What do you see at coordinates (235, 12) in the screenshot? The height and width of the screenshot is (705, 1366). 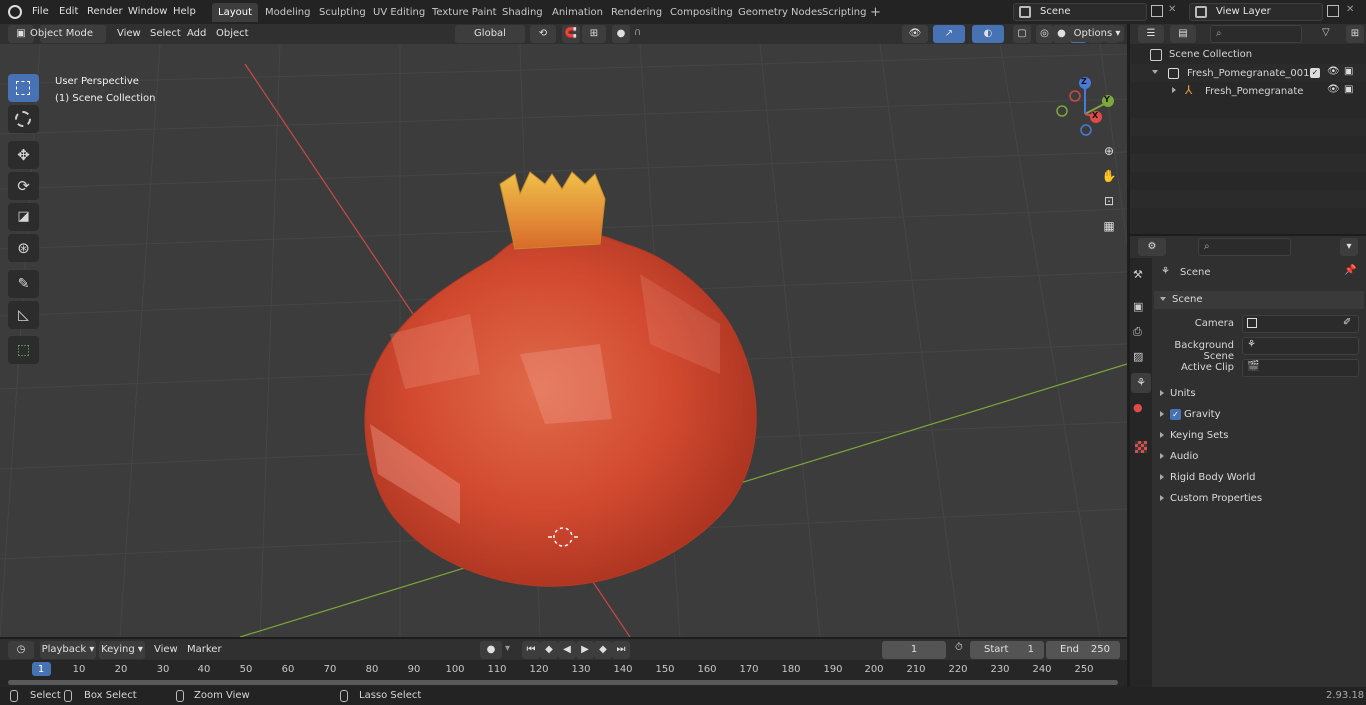 I see `tab-layout: Layout` at bounding box center [235, 12].